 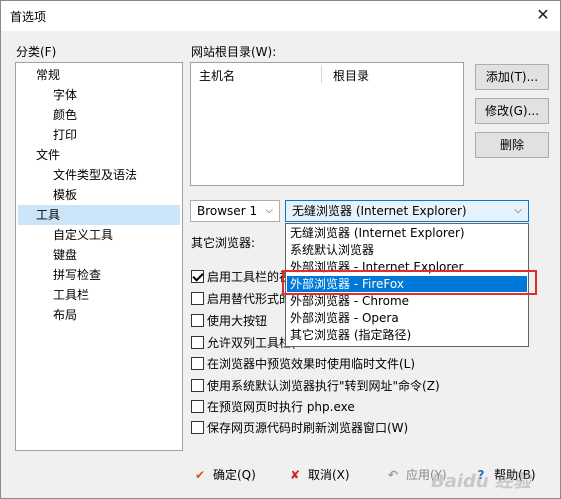 What do you see at coordinates (351, 75) in the screenshot?
I see `column-header-root-dir: 根目录` at bounding box center [351, 75].